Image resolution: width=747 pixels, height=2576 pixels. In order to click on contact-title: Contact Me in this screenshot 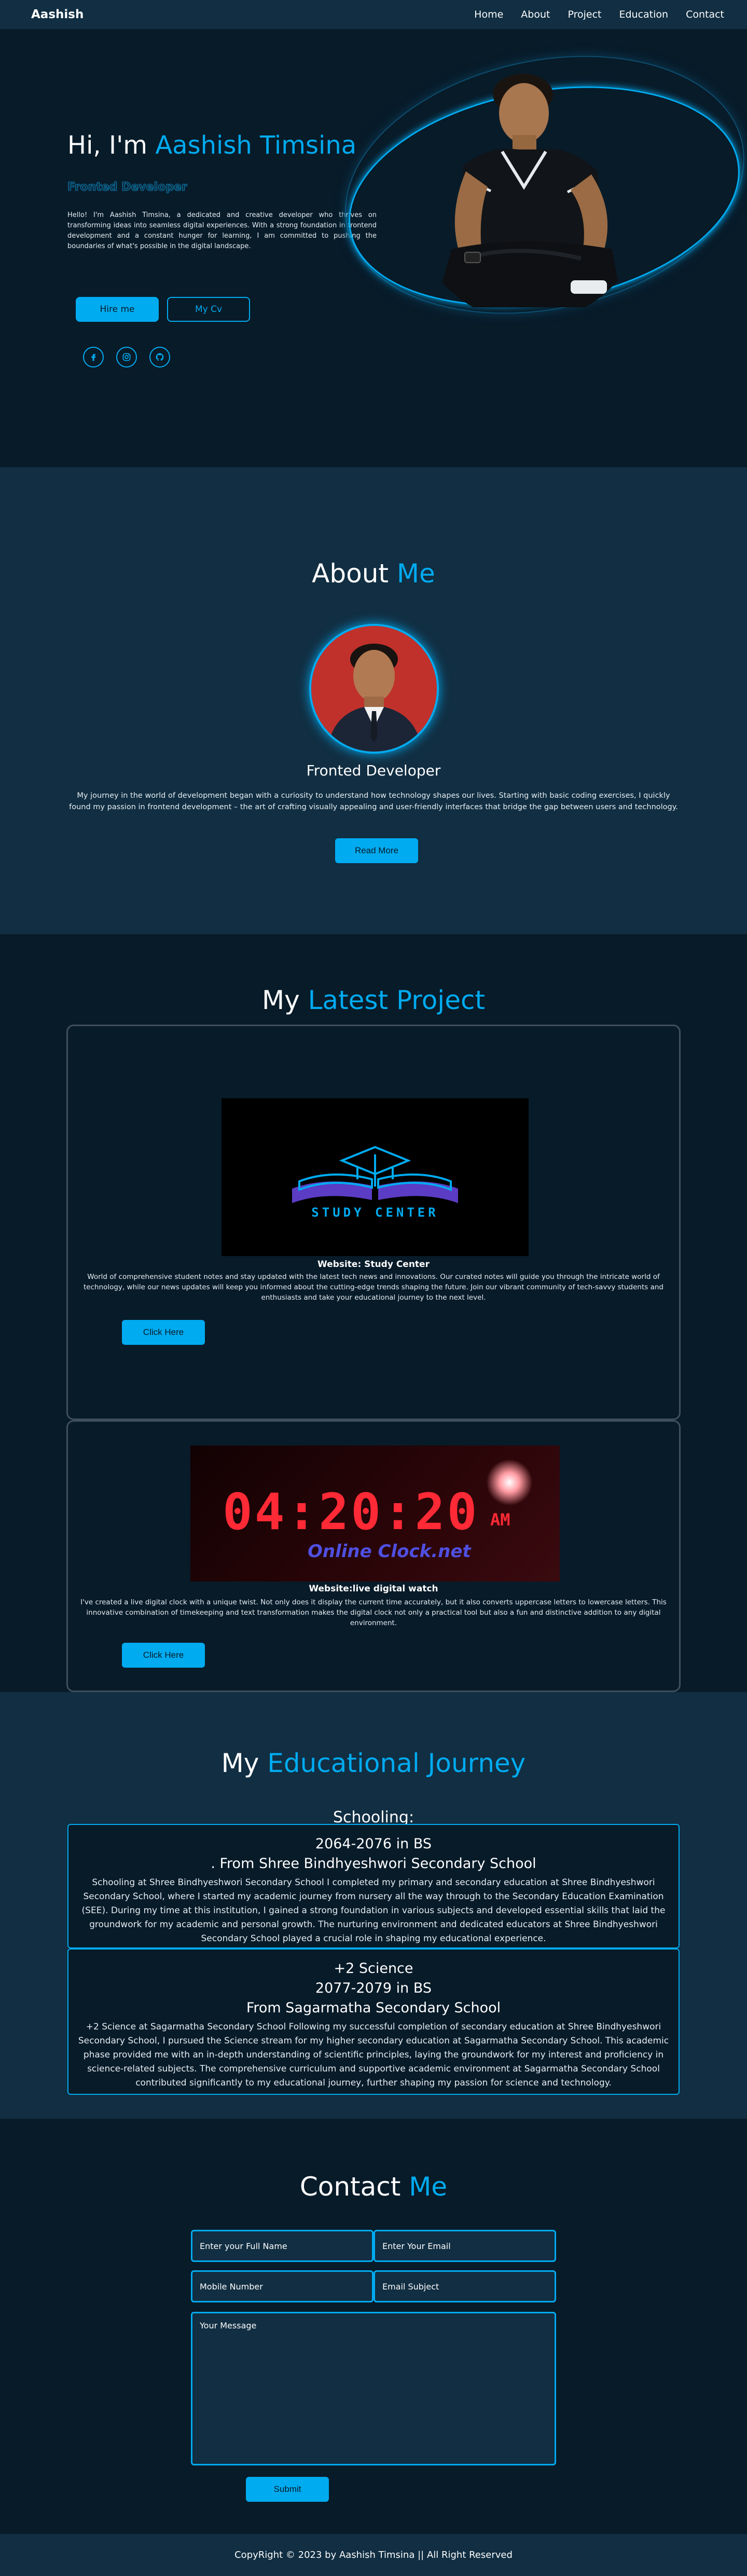, I will do `click(374, 2187)`.